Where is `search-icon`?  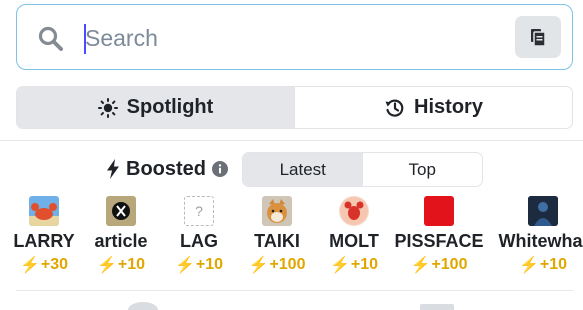 search-icon is located at coordinates (50, 38).